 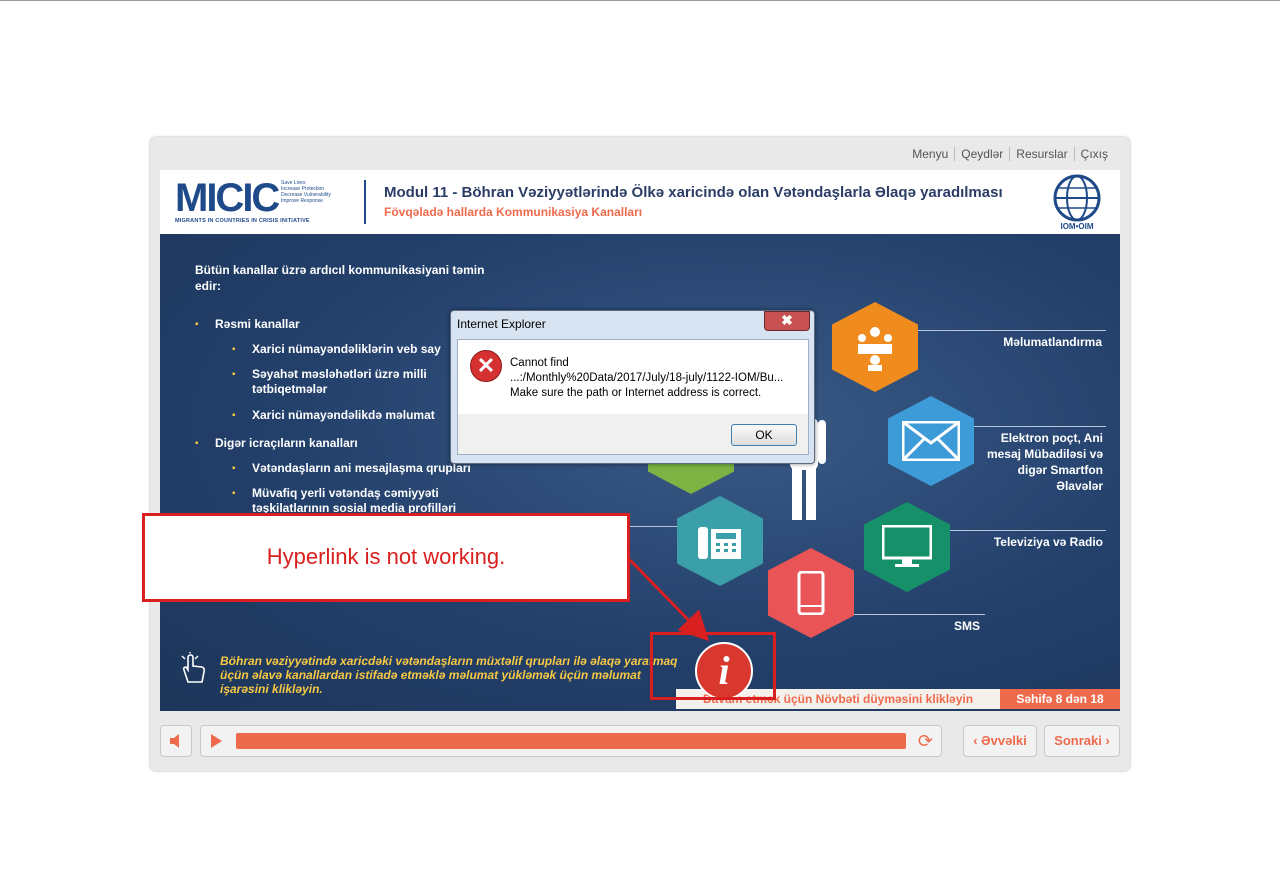 I want to click on list-item-continued: tətbiqetmələr, so click(x=290, y=389).